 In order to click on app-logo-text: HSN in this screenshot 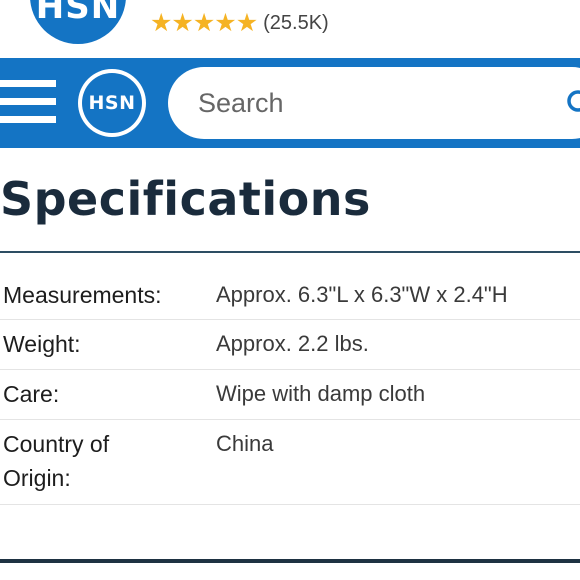, I will do `click(78, 13)`.